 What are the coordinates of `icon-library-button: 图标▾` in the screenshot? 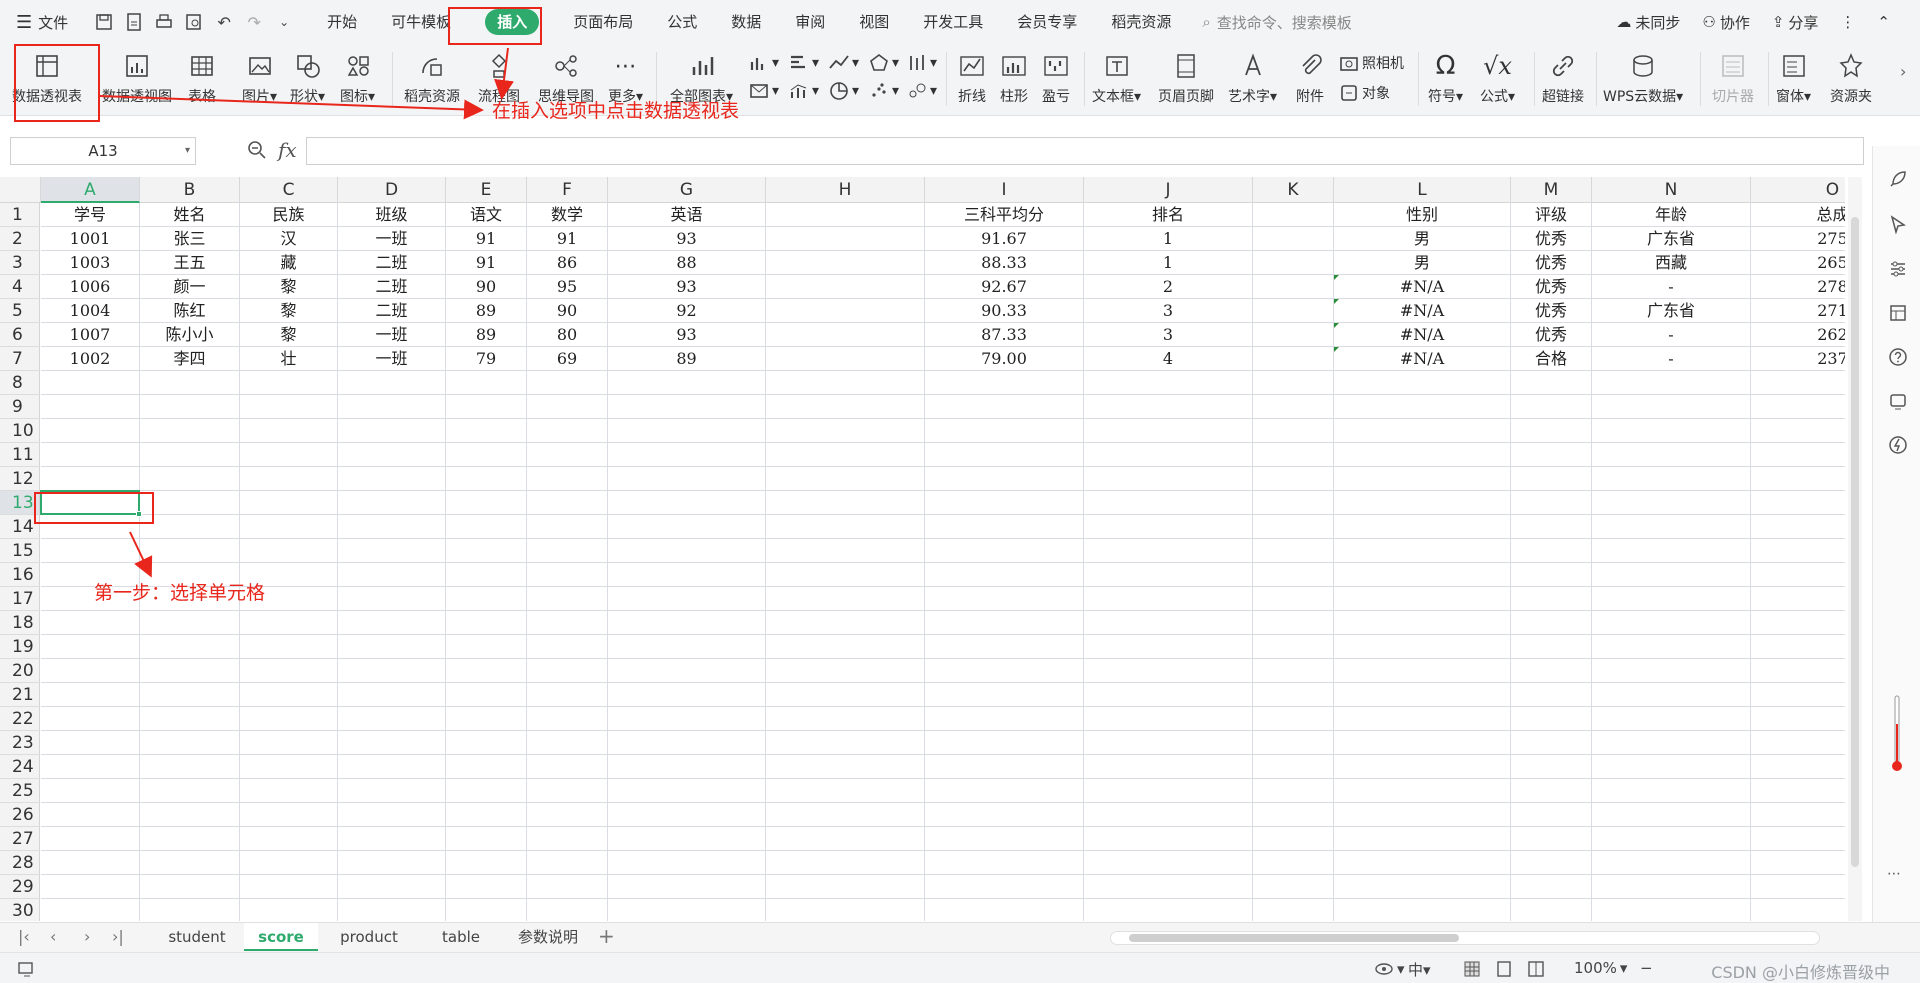 It's located at (357, 78).